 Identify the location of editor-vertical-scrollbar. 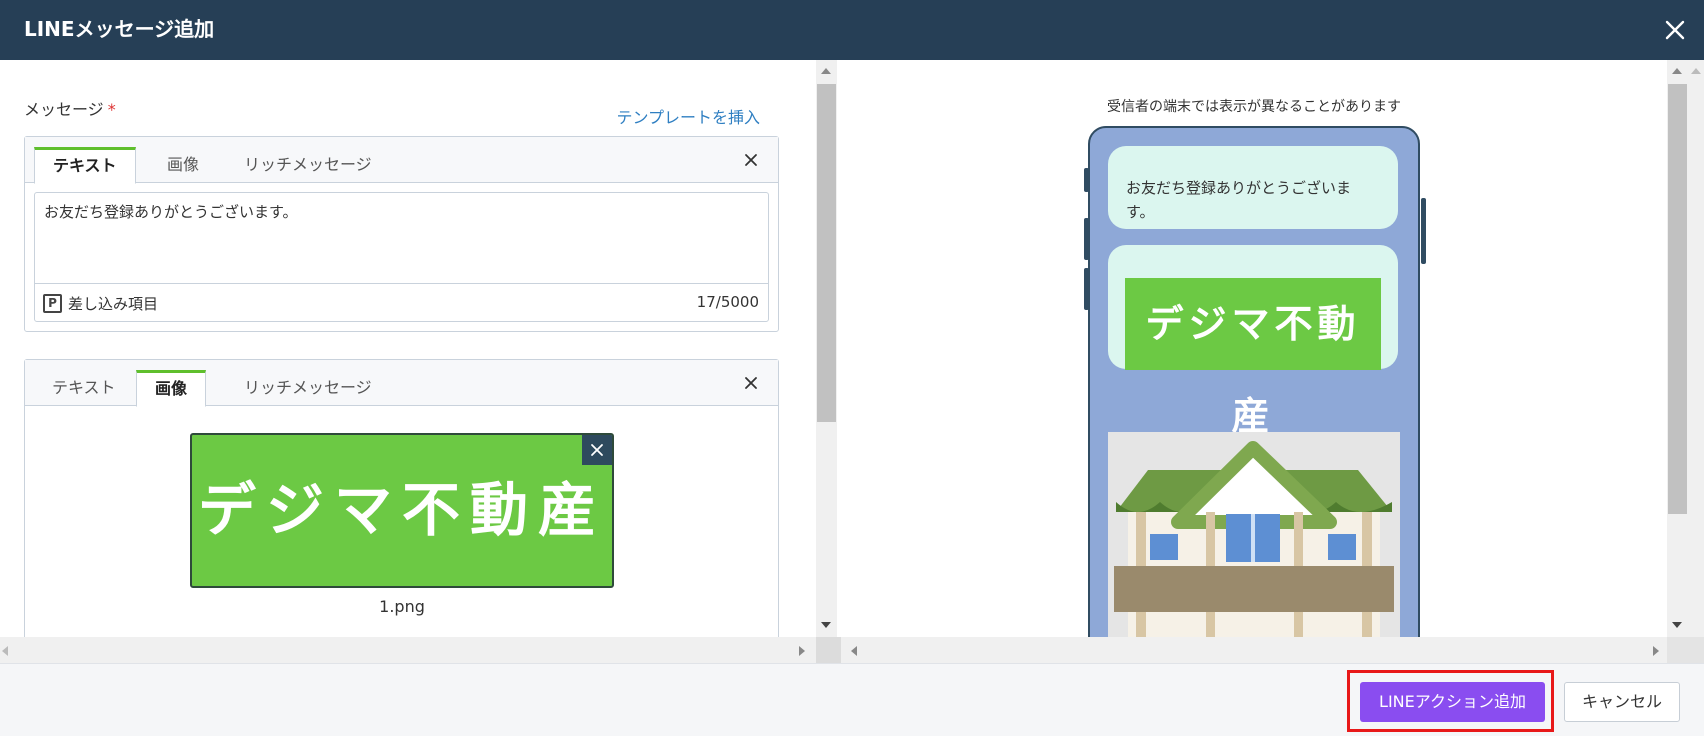
(826, 348).